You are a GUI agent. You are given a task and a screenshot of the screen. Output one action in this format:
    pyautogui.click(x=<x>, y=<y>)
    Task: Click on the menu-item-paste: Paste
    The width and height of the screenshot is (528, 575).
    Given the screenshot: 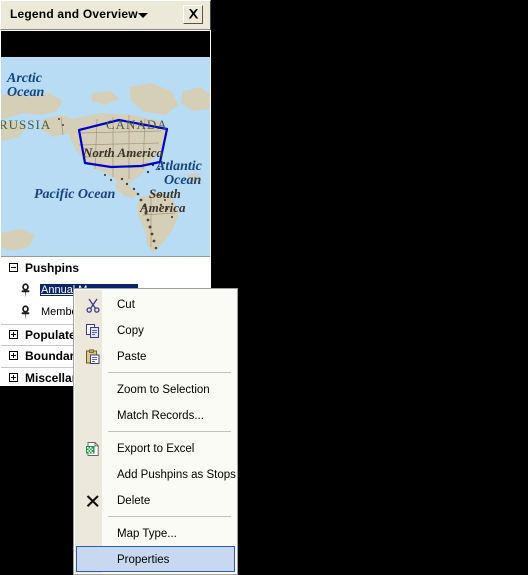 What is the action you would take?
    pyautogui.click(x=155, y=356)
    